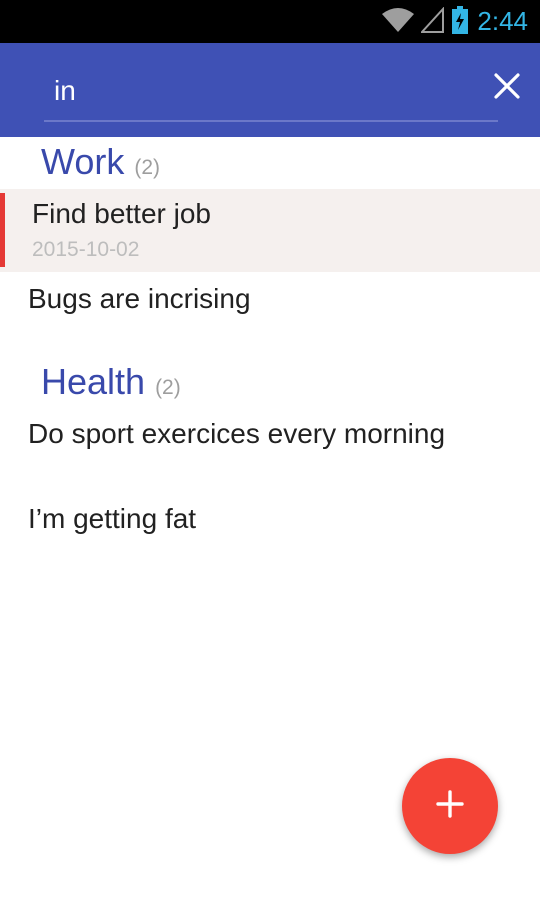 This screenshot has width=540, height=900. What do you see at coordinates (139, 298) in the screenshot?
I see `note-title: Bugs are incrising` at bounding box center [139, 298].